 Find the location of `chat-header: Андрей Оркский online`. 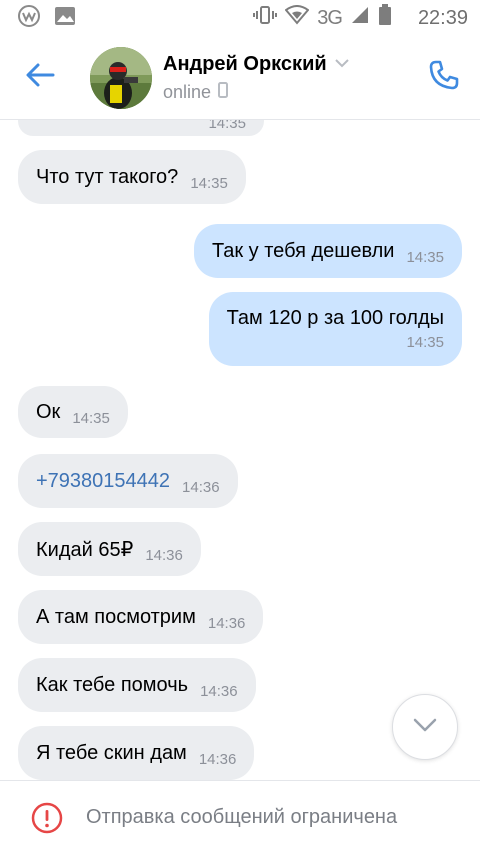

chat-header: Андрей Оркский online is located at coordinates (240, 78).